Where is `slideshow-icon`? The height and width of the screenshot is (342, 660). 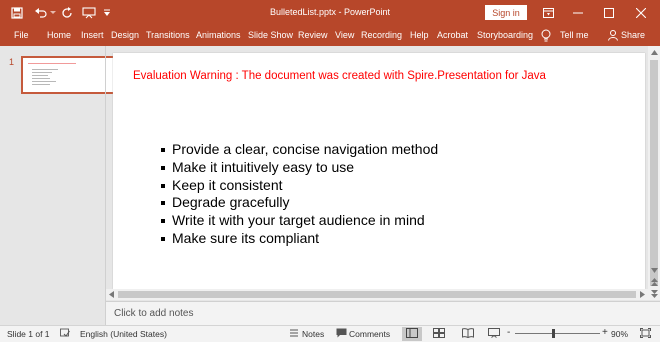 slideshow-icon is located at coordinates (494, 334).